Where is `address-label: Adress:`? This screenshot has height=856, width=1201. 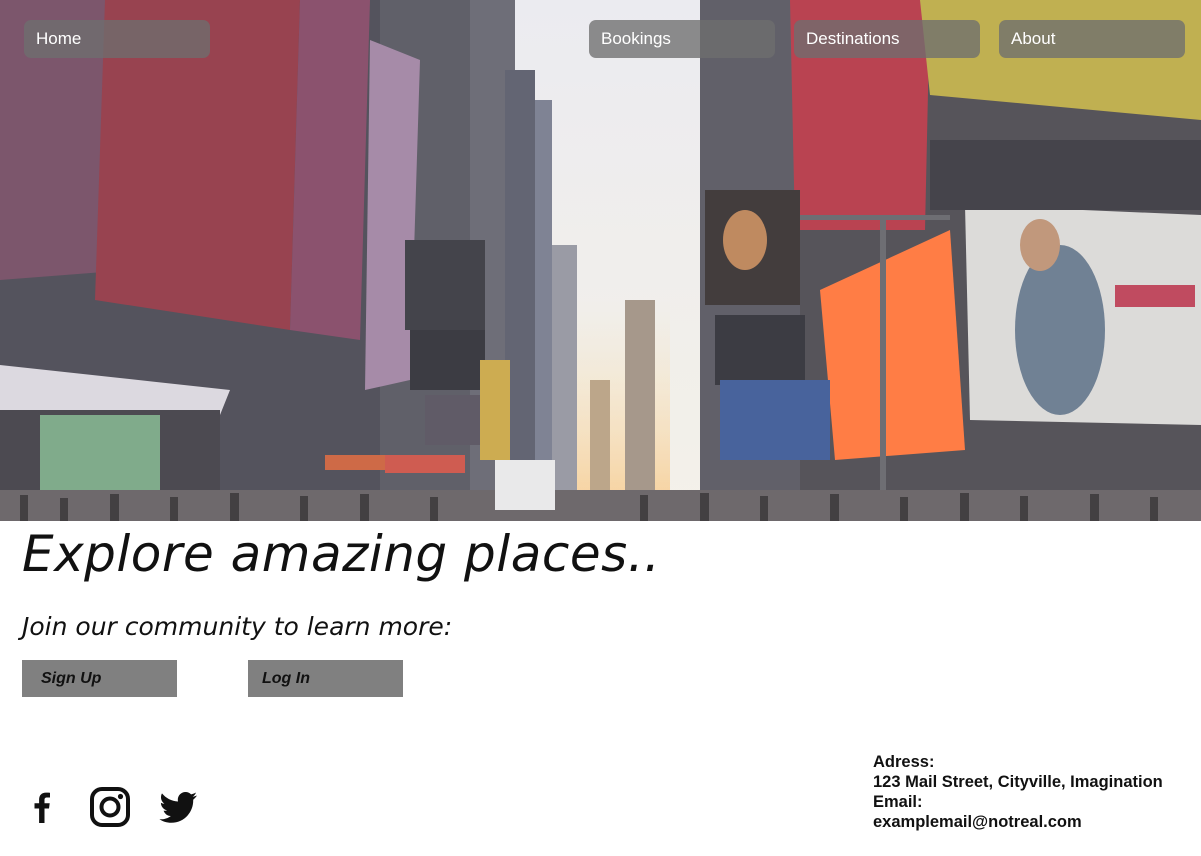 address-label: Adress: is located at coordinates (904, 762).